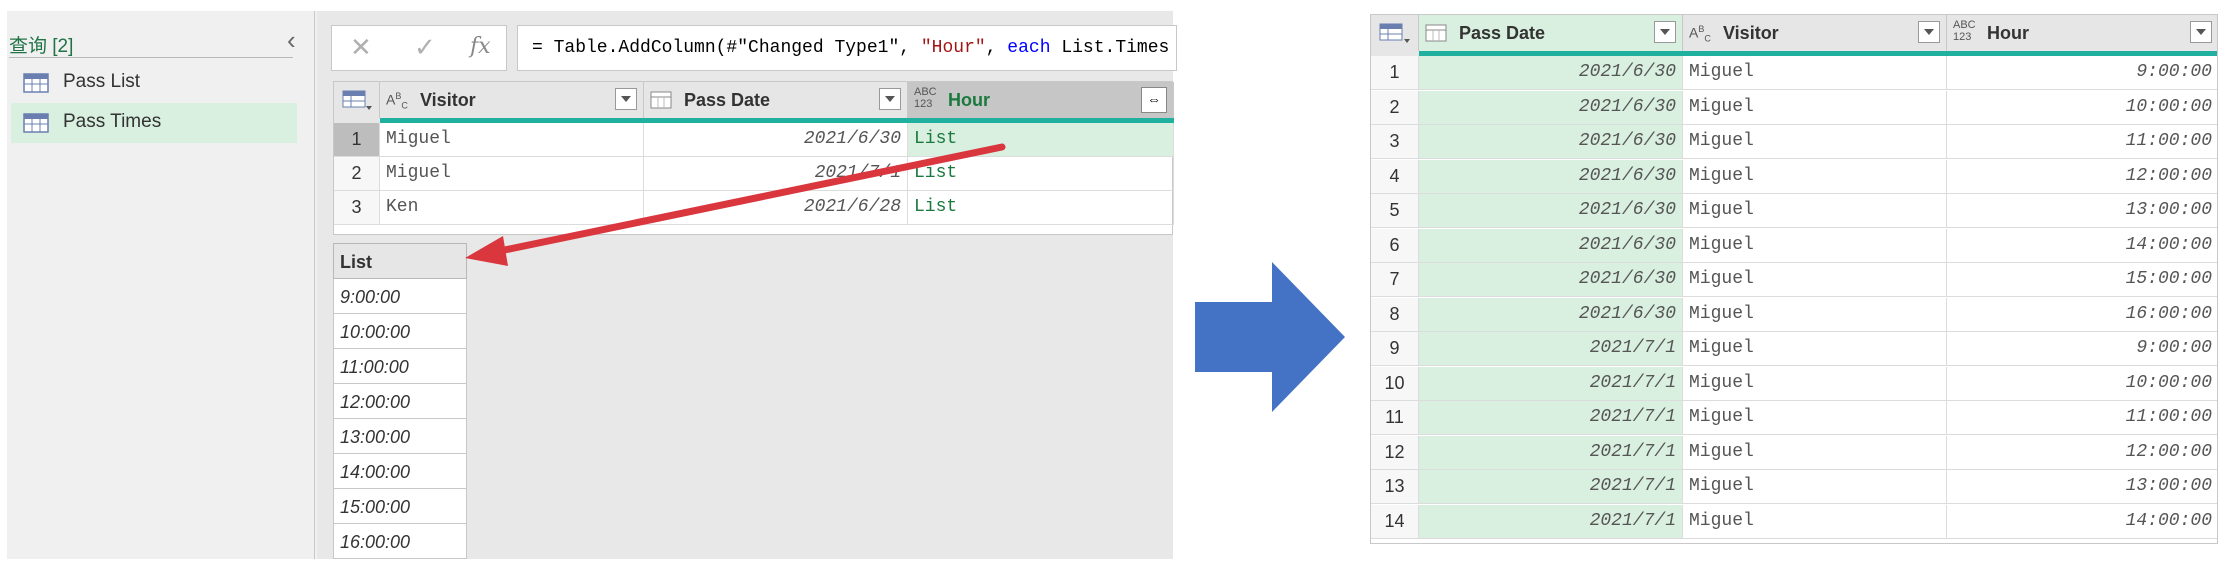 This screenshot has width=2230, height=575. Describe the element at coordinates (1395, 521) in the screenshot. I see `row-number: 14` at that location.